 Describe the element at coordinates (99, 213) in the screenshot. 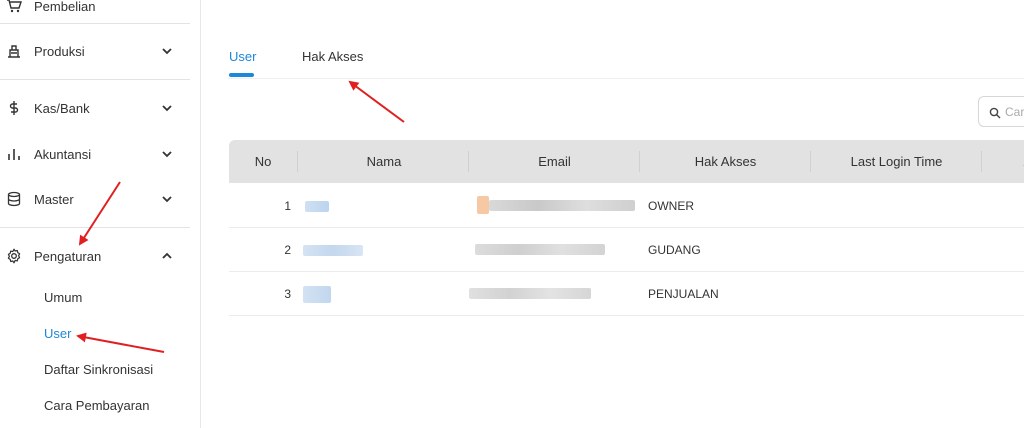

I see `arrow-to-pengaturan` at that location.